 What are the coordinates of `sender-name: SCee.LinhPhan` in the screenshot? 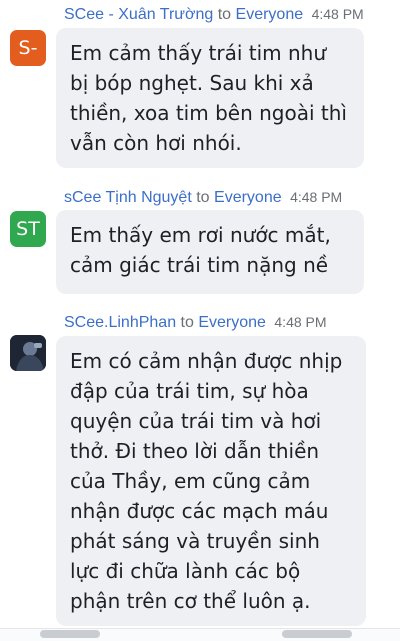 It's located at (120, 322).